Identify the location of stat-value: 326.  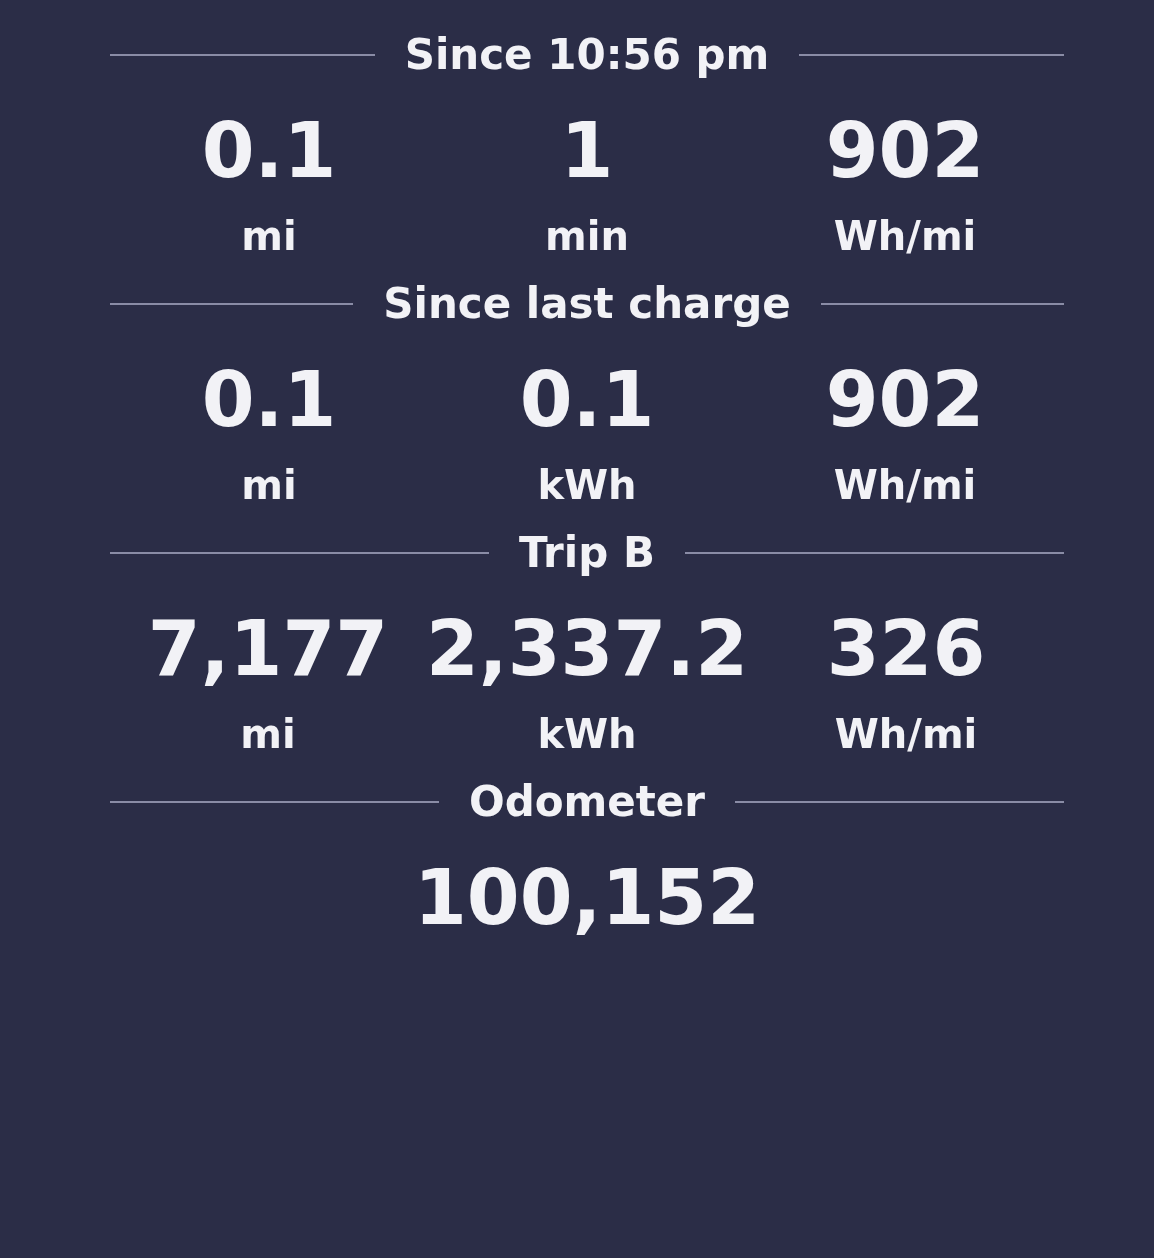
(906, 649).